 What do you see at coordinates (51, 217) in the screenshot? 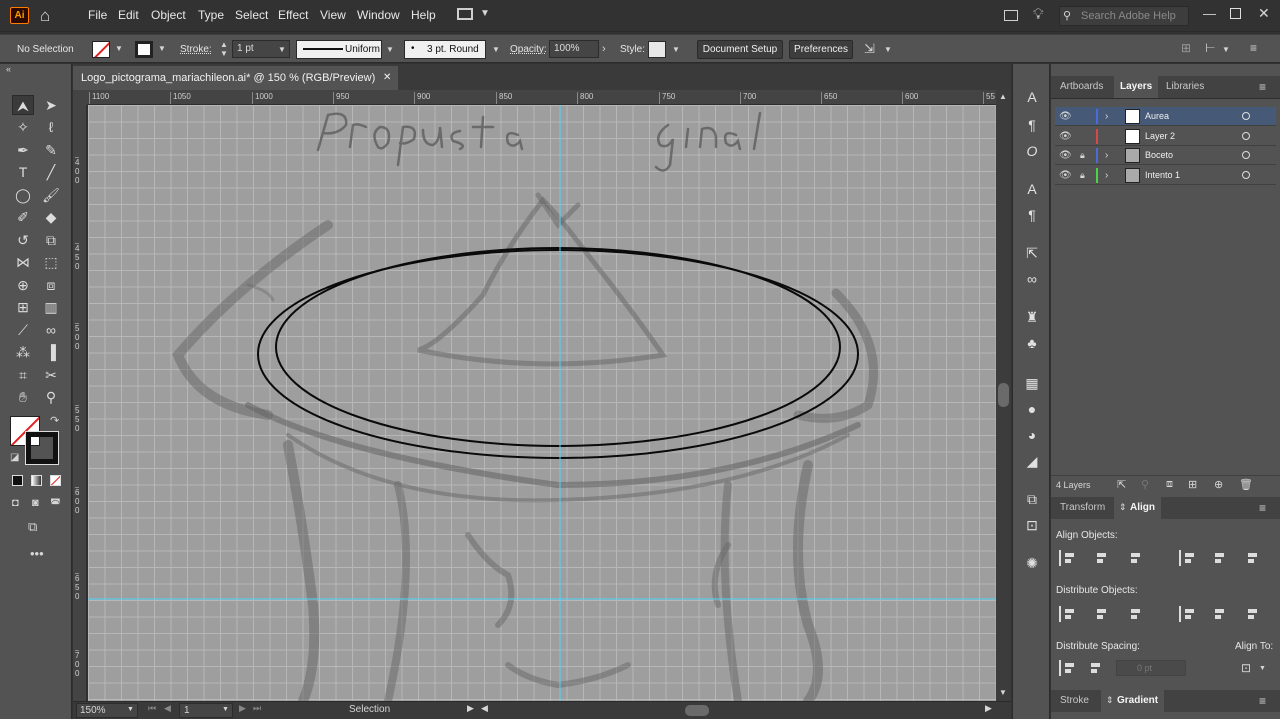
I see `eraser-tool-icon: ◆` at bounding box center [51, 217].